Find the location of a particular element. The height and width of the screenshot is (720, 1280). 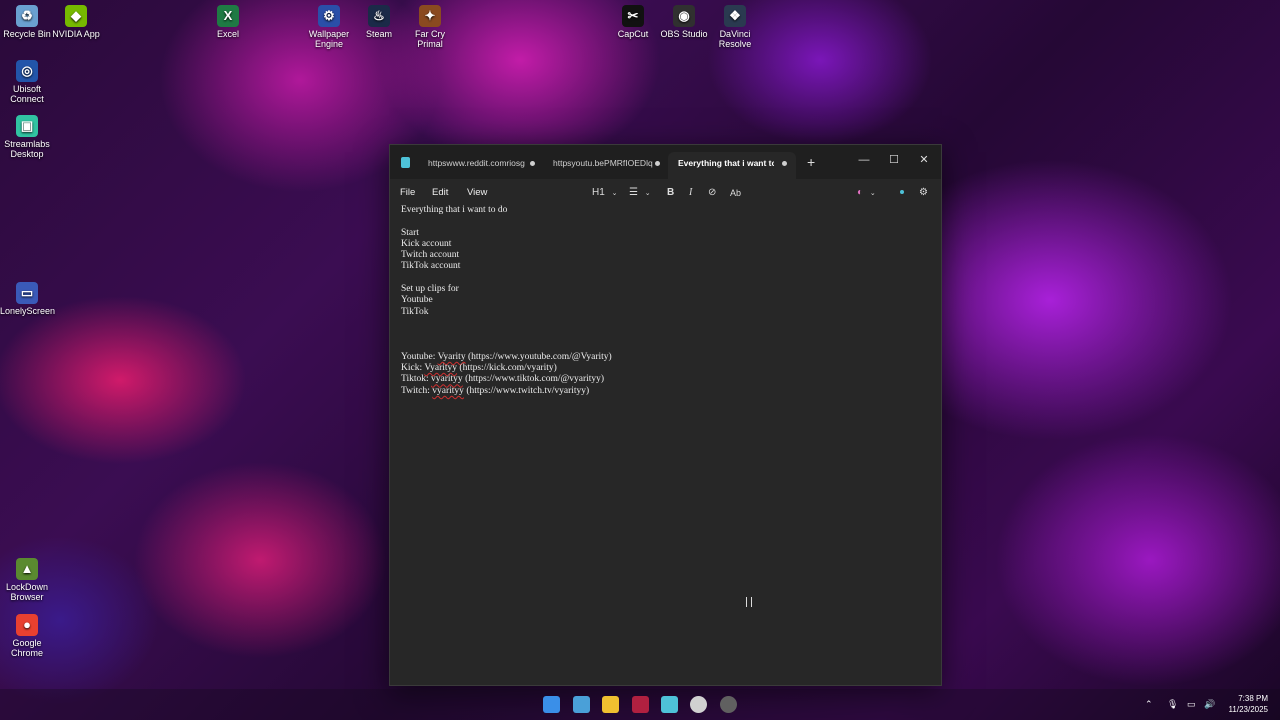

doc-line: Youtube is located at coordinates (417, 300).